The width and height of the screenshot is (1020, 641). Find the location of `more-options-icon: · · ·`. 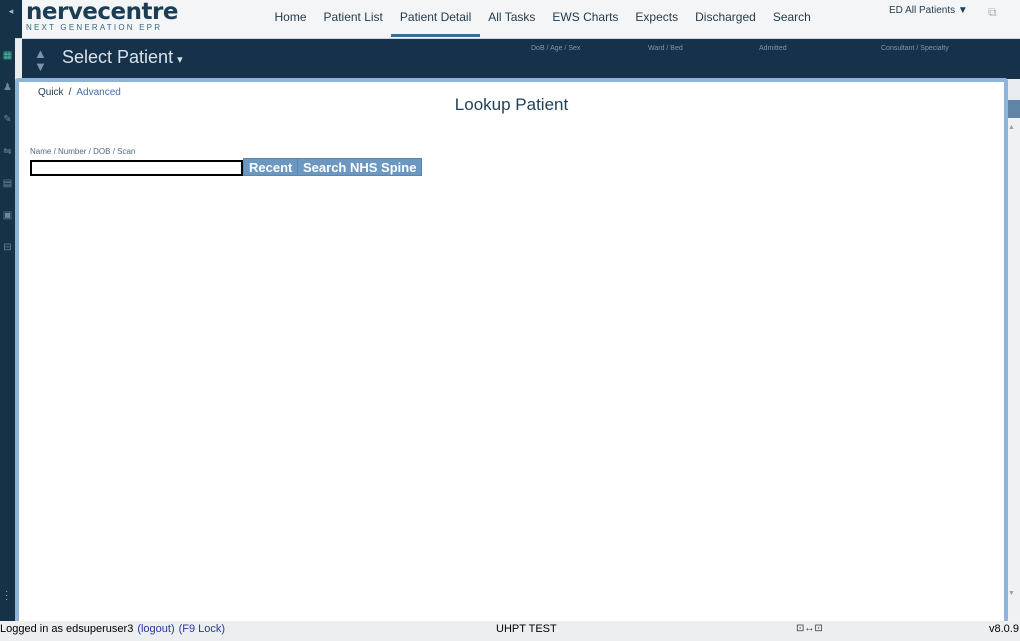

more-options-icon: · · · is located at coordinates (8, 596).